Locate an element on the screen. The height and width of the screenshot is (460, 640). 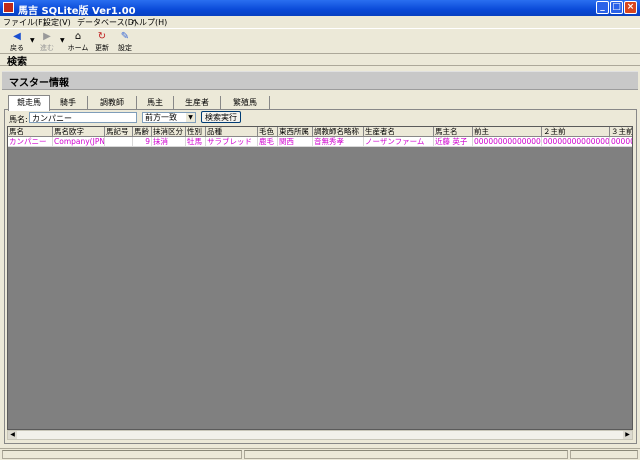
horse-name-input: カンパニー is located at coordinates (83, 117).